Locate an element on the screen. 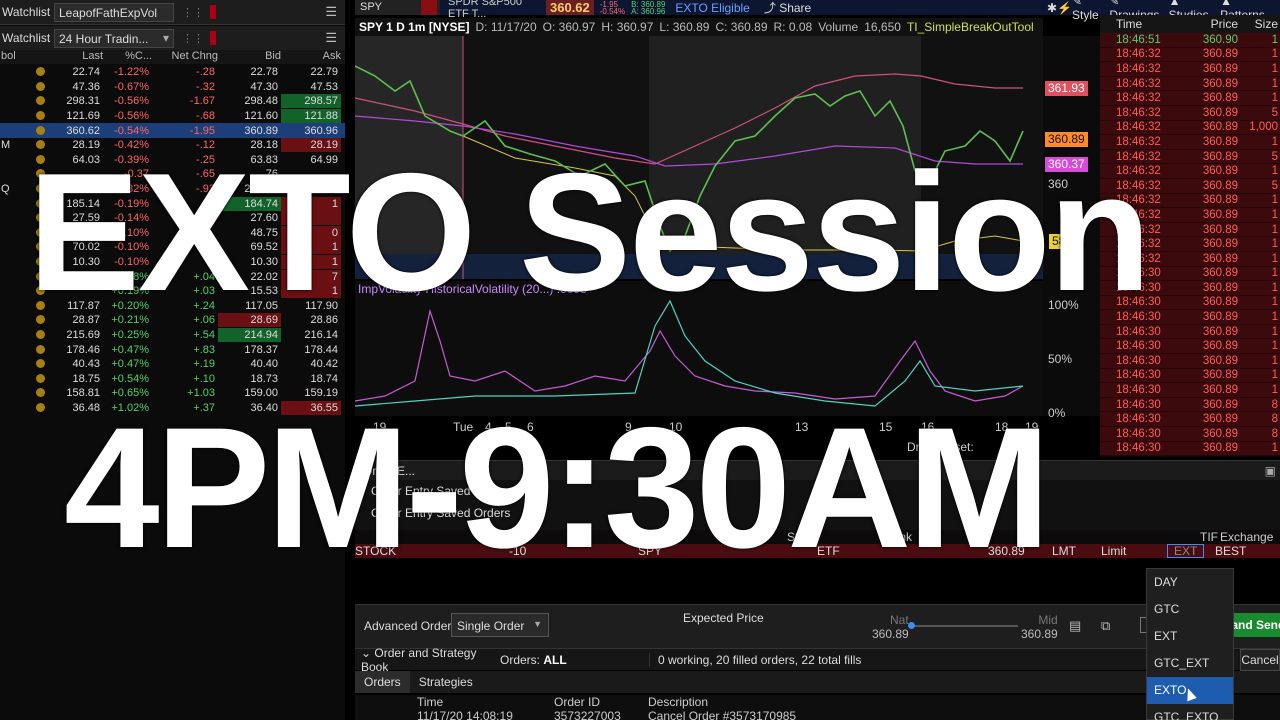  symbol-cell is located at coordinates (17, 408).